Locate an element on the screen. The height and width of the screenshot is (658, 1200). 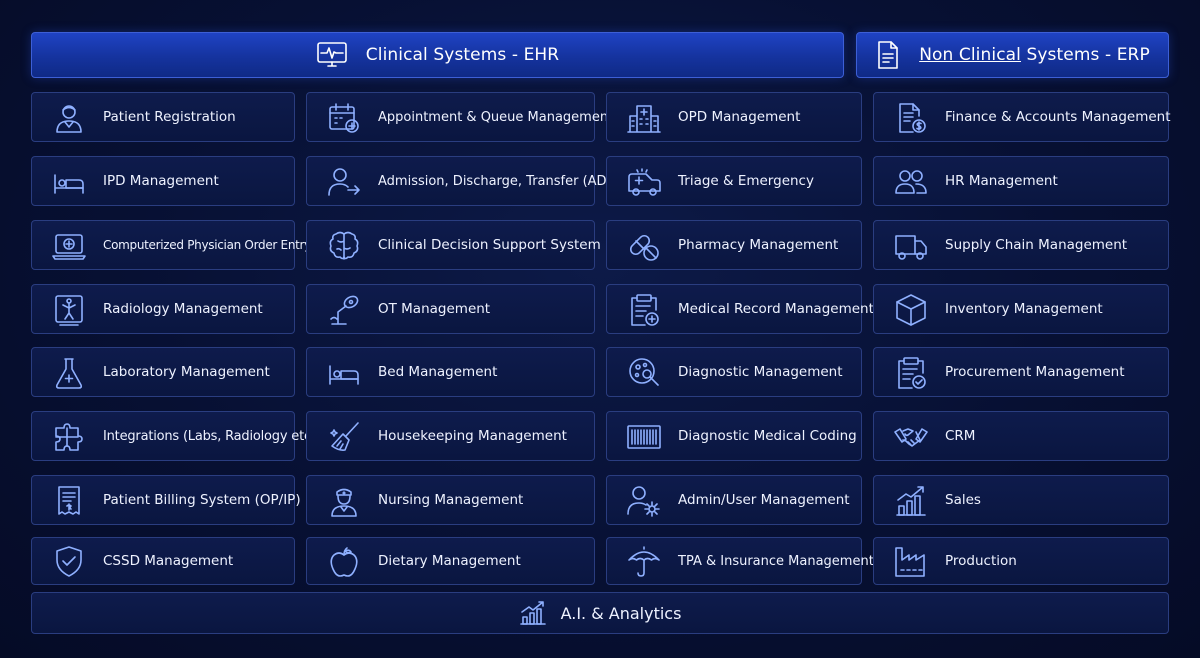
module-dietary-management: Dietary Management is located at coordinates (450, 561).